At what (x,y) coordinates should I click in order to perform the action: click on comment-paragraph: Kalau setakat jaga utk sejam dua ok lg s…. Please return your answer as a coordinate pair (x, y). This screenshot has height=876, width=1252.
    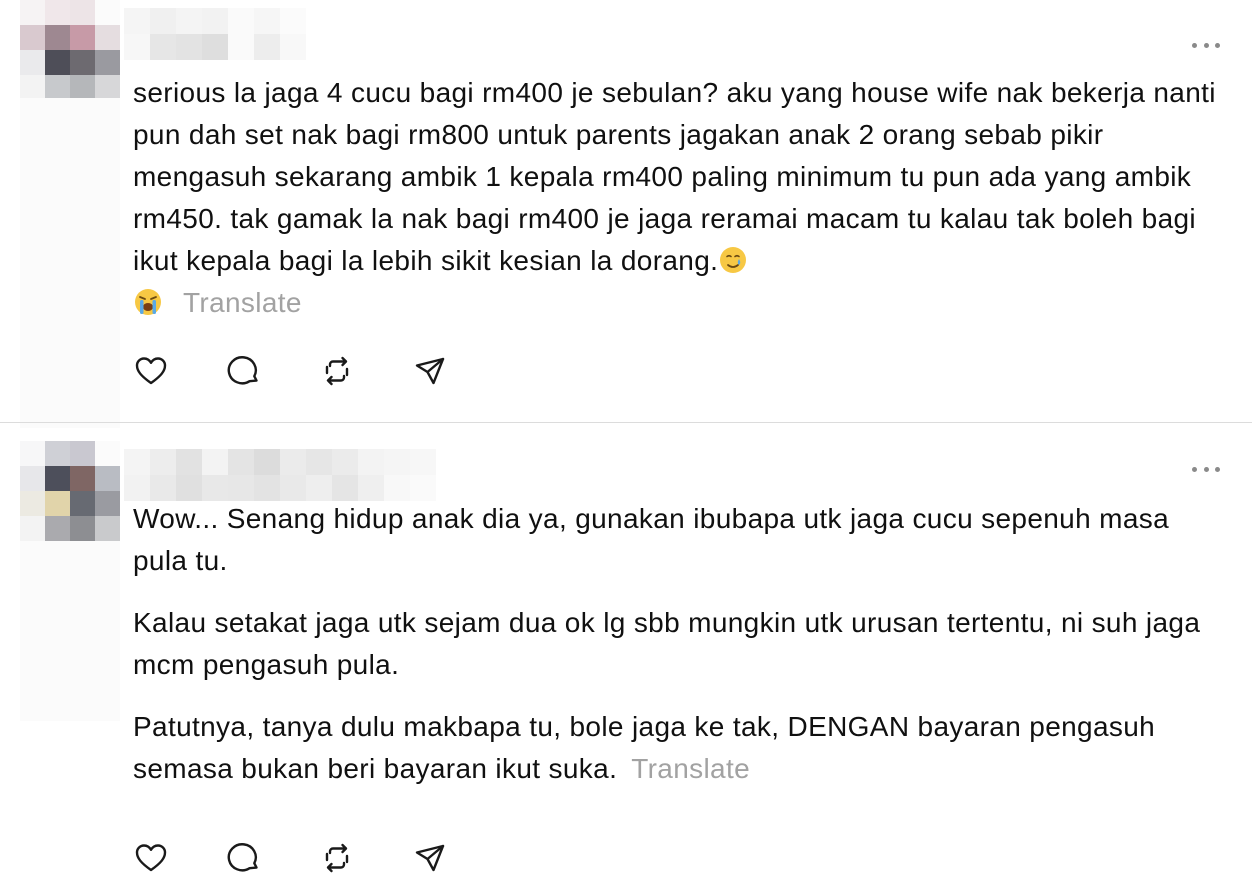
    Looking at the image, I should click on (667, 643).